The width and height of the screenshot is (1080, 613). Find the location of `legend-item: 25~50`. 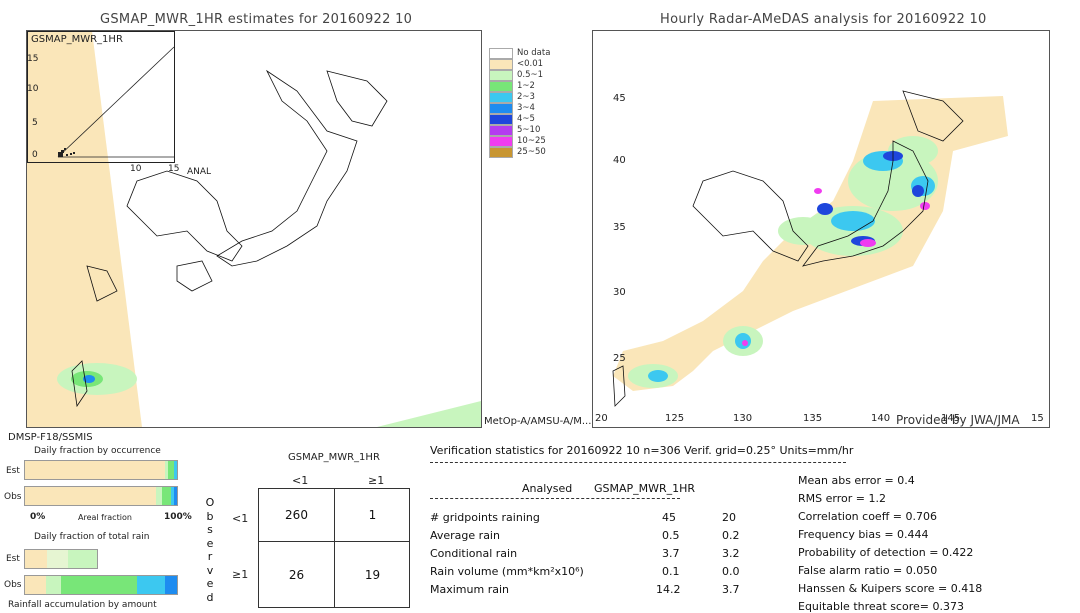

legend-item: 25~50 is located at coordinates (534, 152).